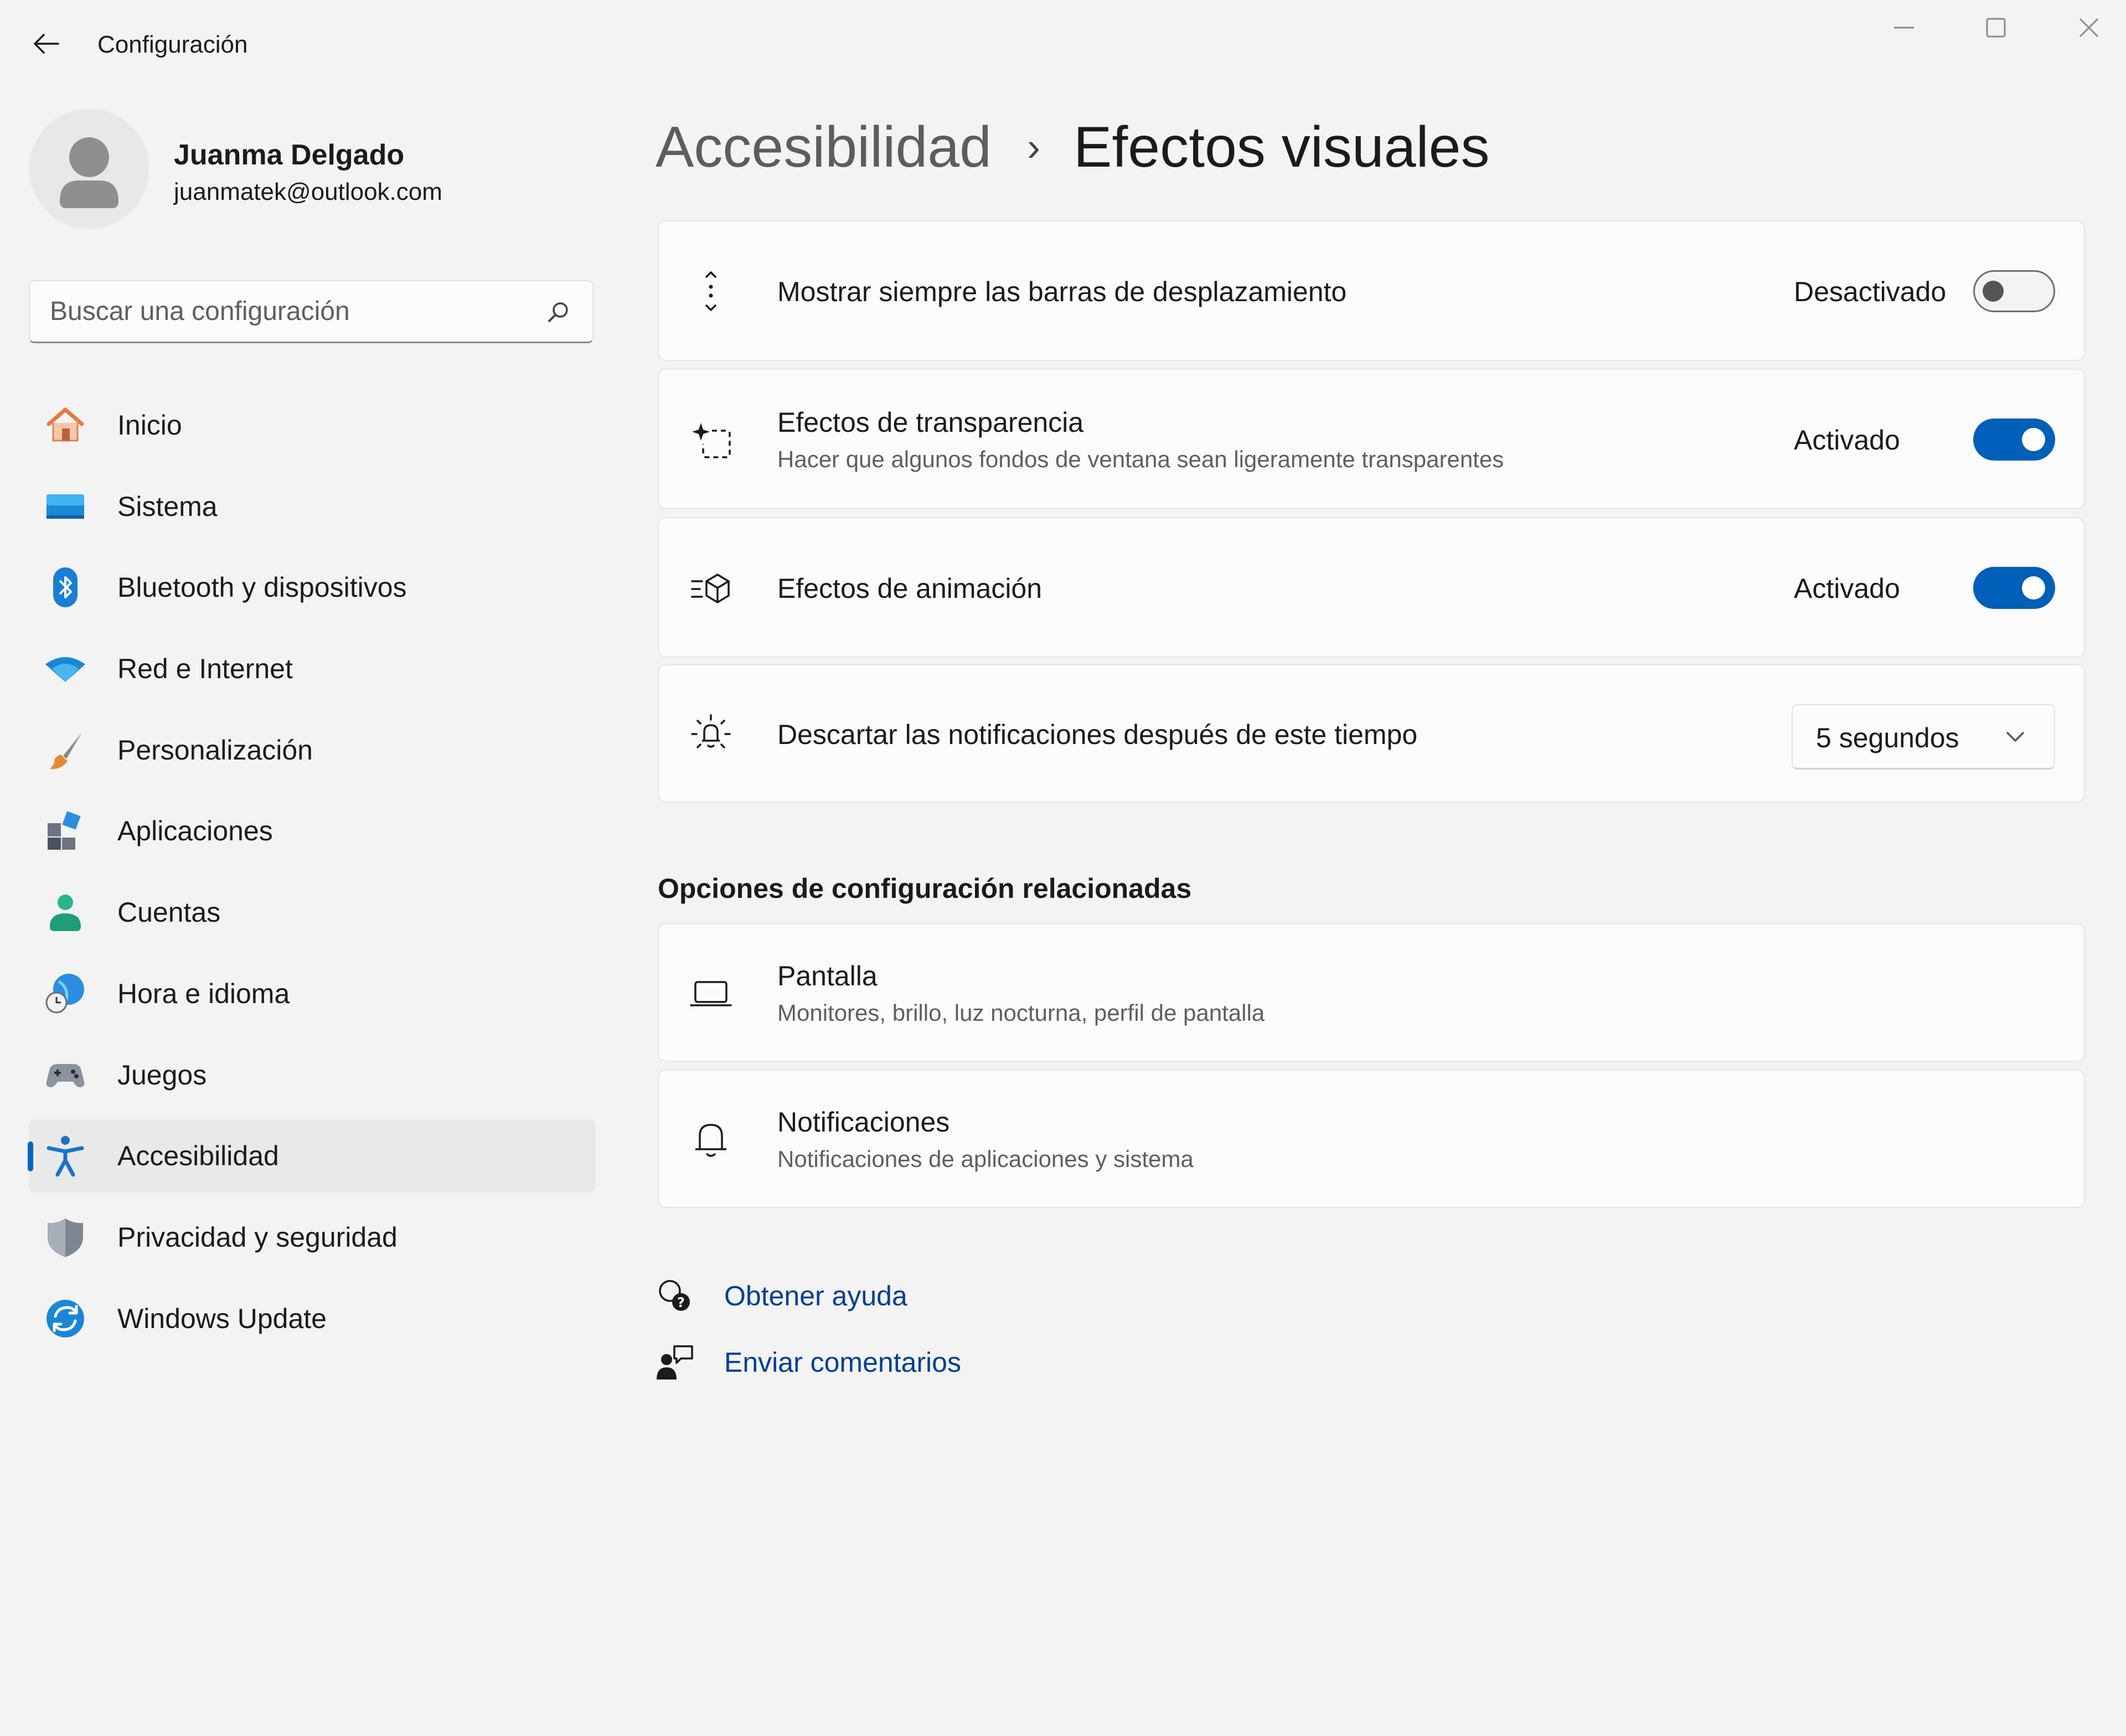 This screenshot has width=2126, height=1736. I want to click on sidebar-item-juegos: Juegos, so click(312, 1075).